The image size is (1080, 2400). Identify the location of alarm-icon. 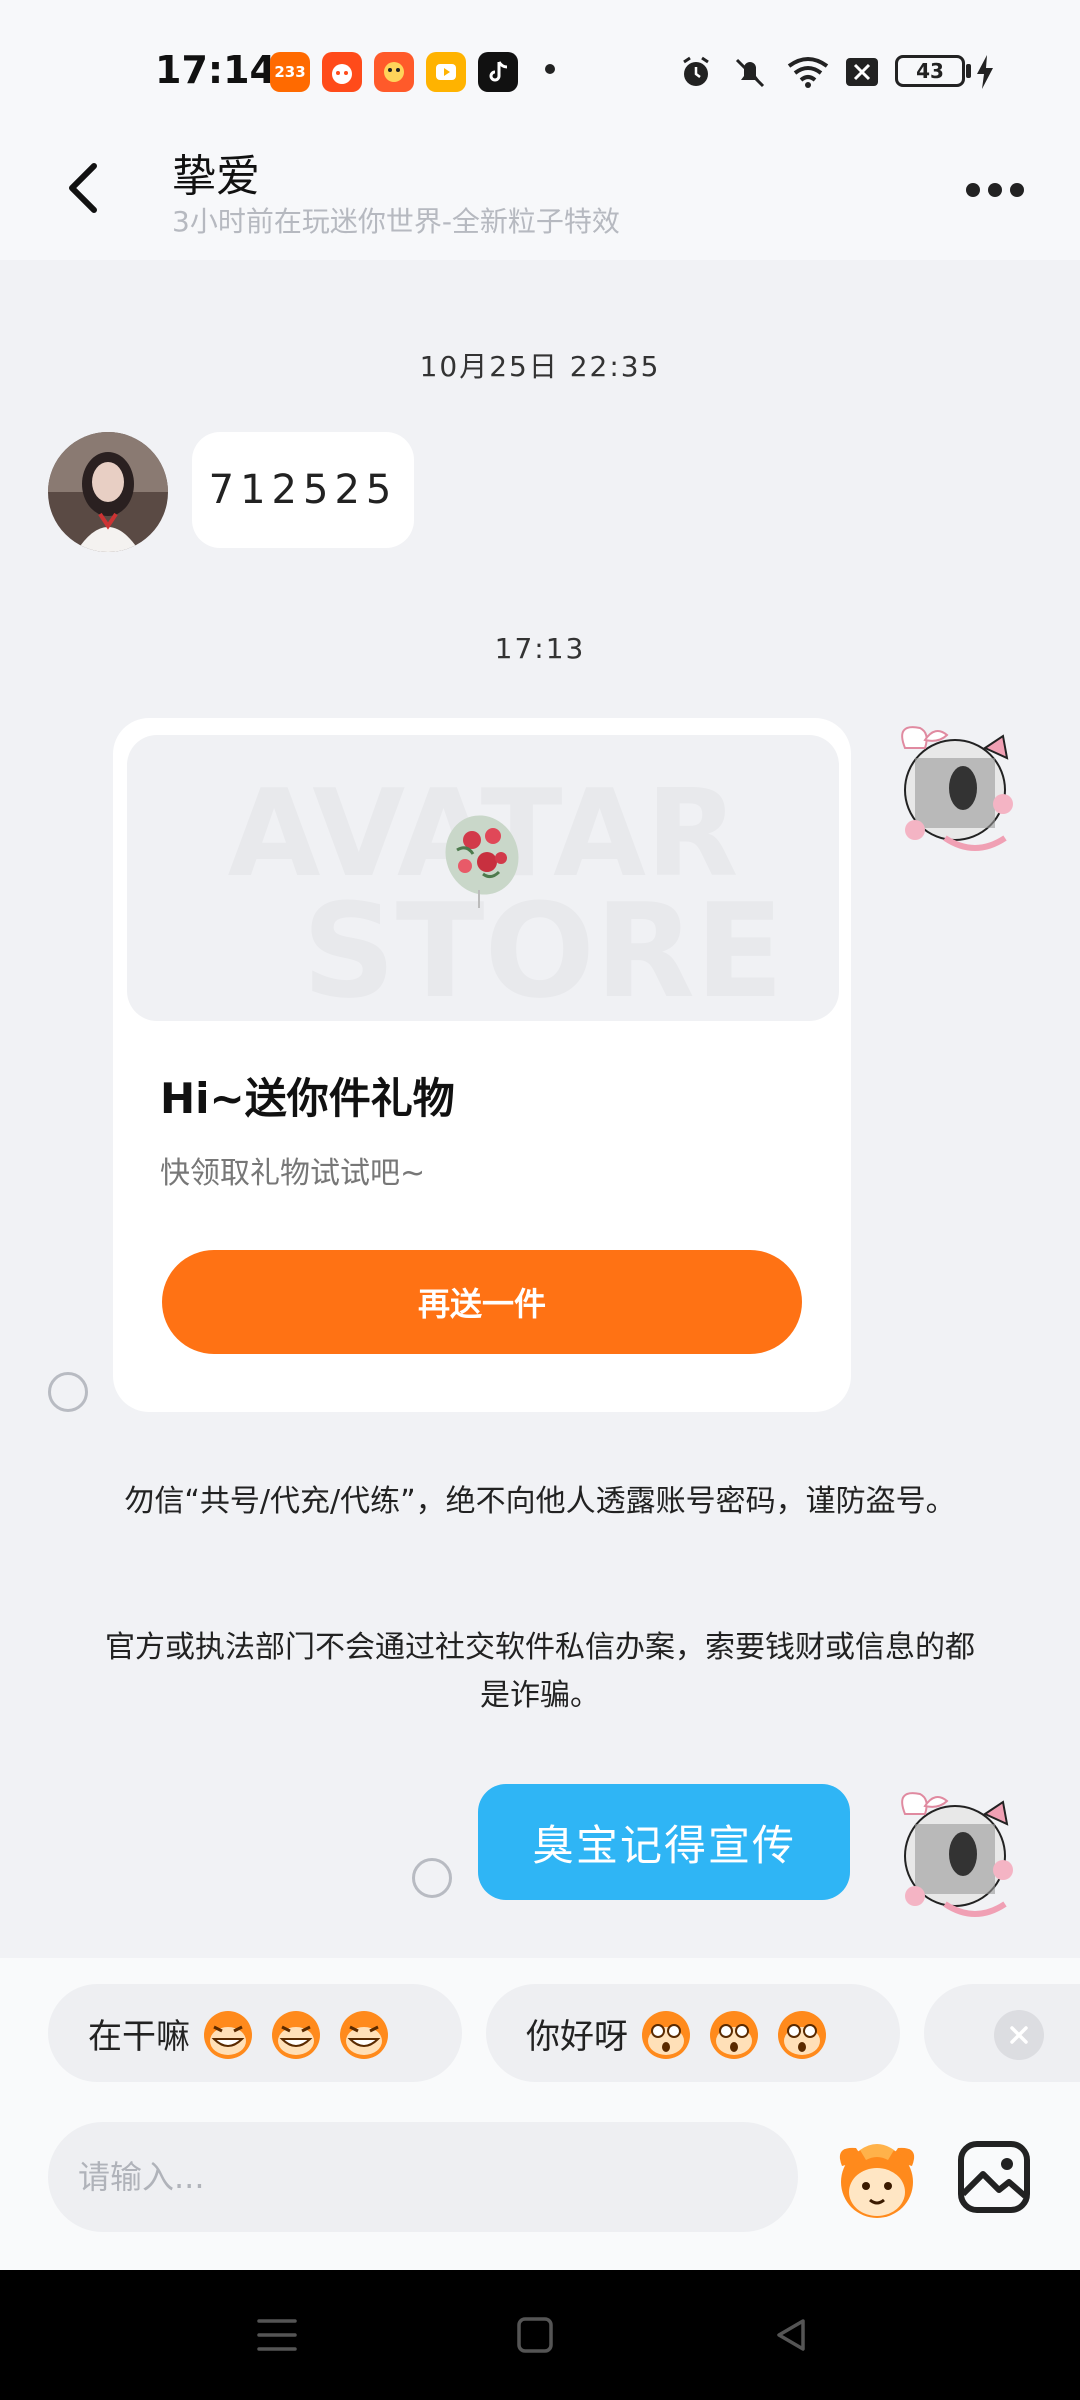
(696, 72).